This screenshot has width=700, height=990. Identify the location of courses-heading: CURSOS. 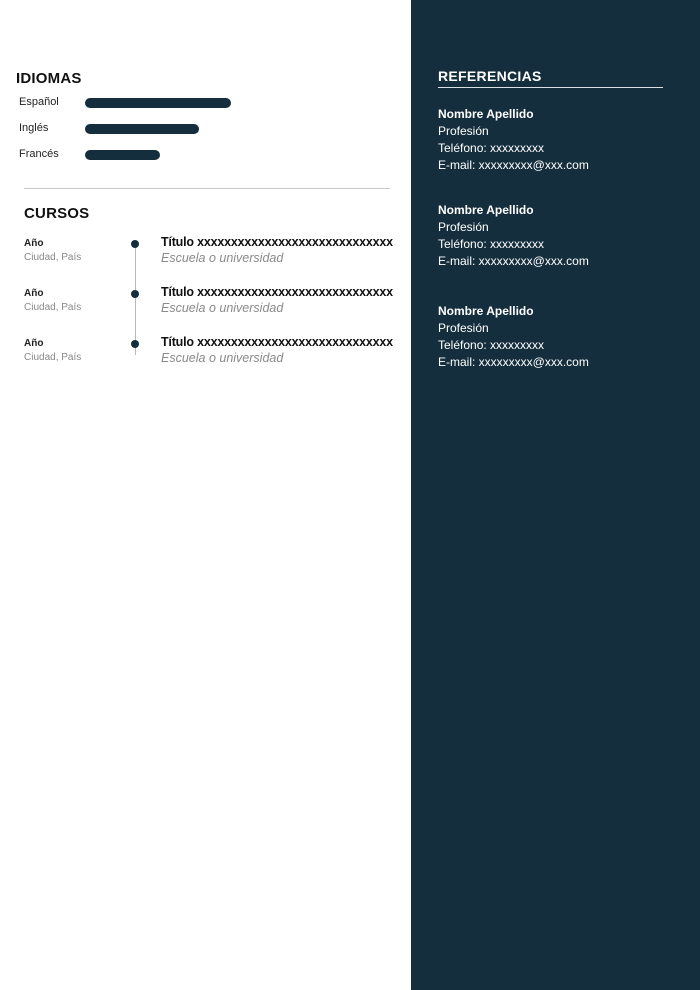
(57, 213).